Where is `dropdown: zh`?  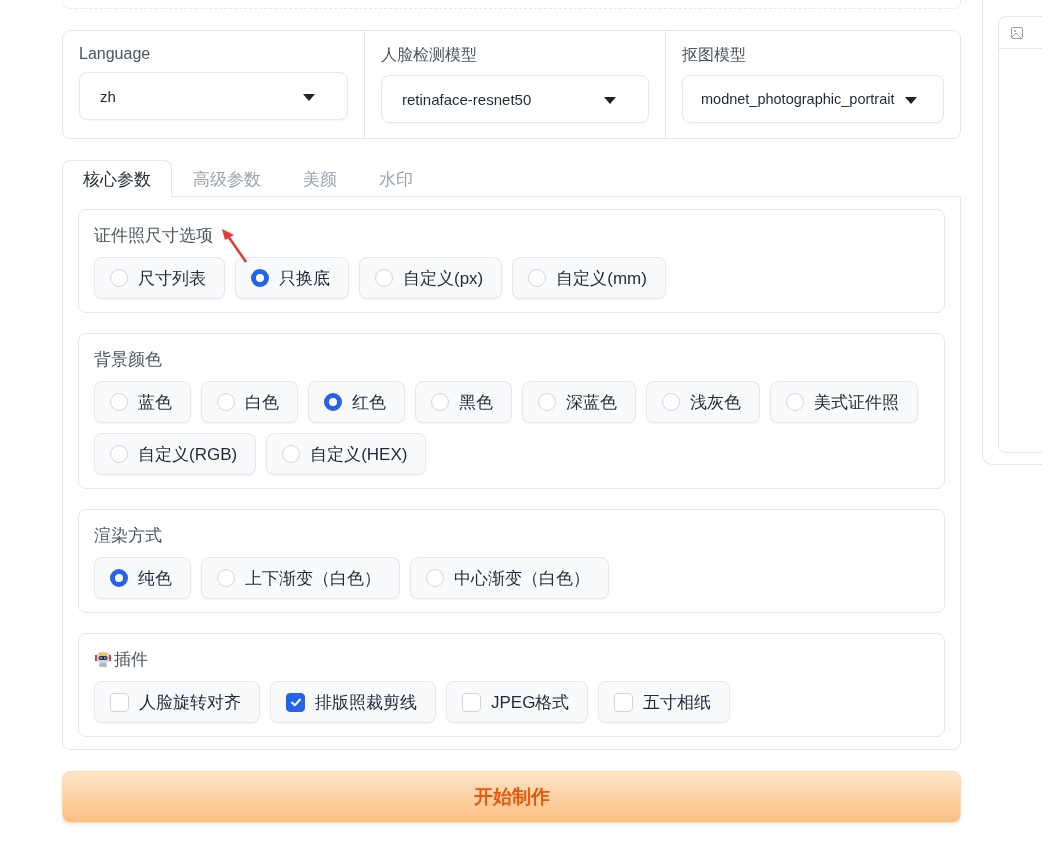
dropdown: zh is located at coordinates (213, 96).